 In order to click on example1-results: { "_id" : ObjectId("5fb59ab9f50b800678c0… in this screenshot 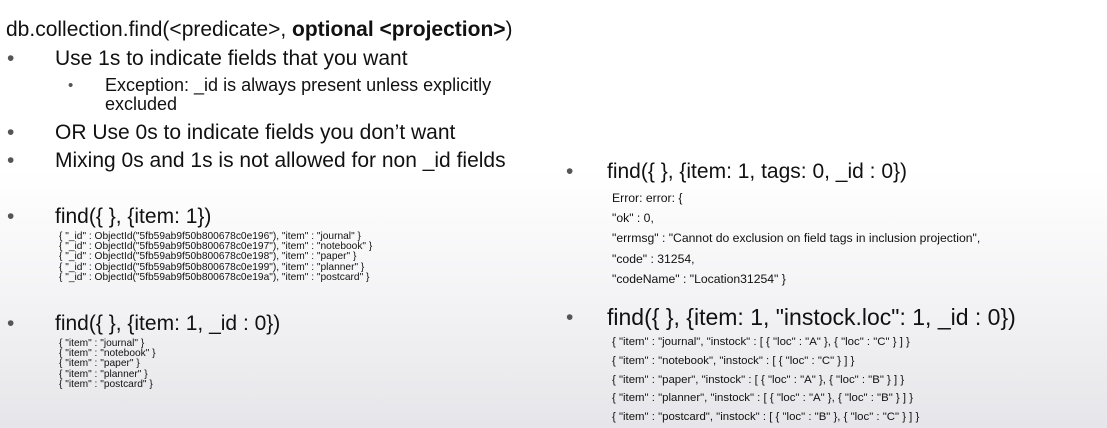, I will do `click(215, 257)`.